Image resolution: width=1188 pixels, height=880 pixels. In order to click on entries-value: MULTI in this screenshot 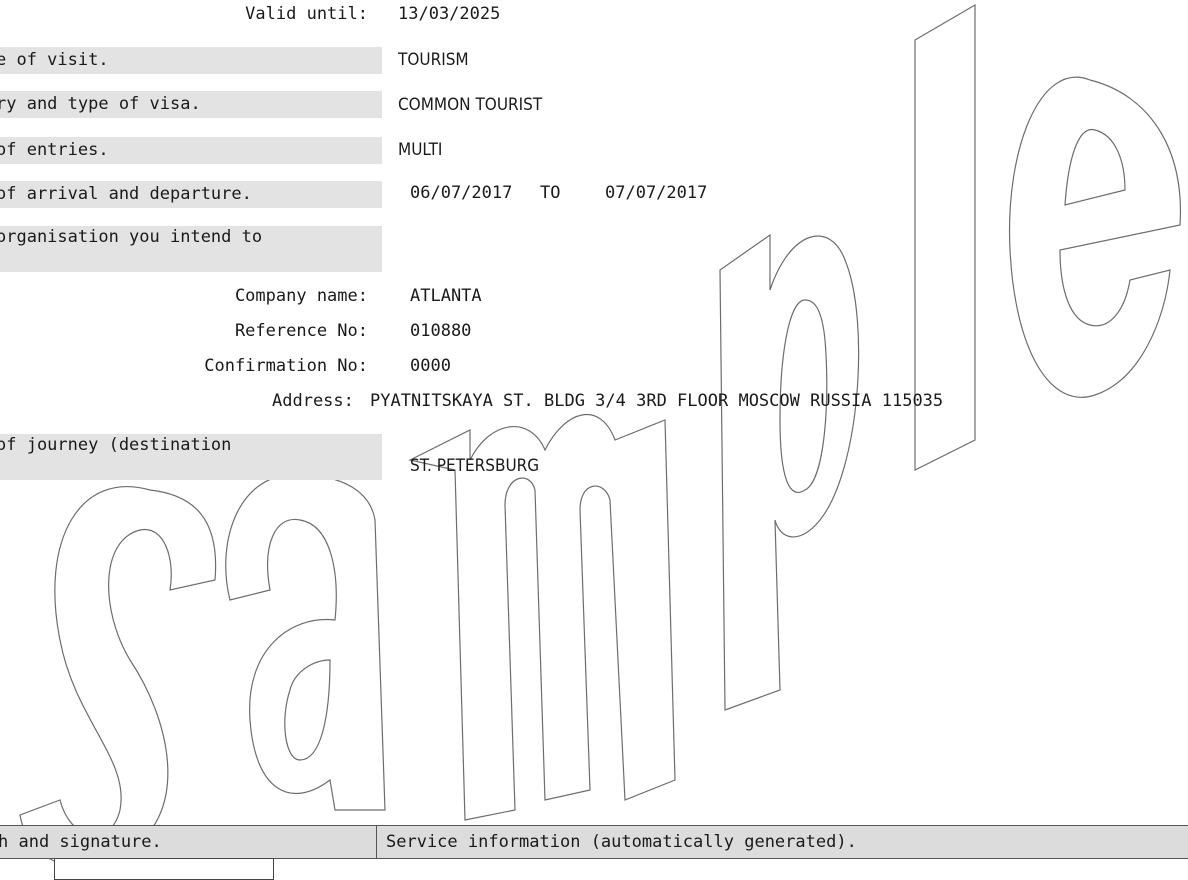, I will do `click(420, 150)`.